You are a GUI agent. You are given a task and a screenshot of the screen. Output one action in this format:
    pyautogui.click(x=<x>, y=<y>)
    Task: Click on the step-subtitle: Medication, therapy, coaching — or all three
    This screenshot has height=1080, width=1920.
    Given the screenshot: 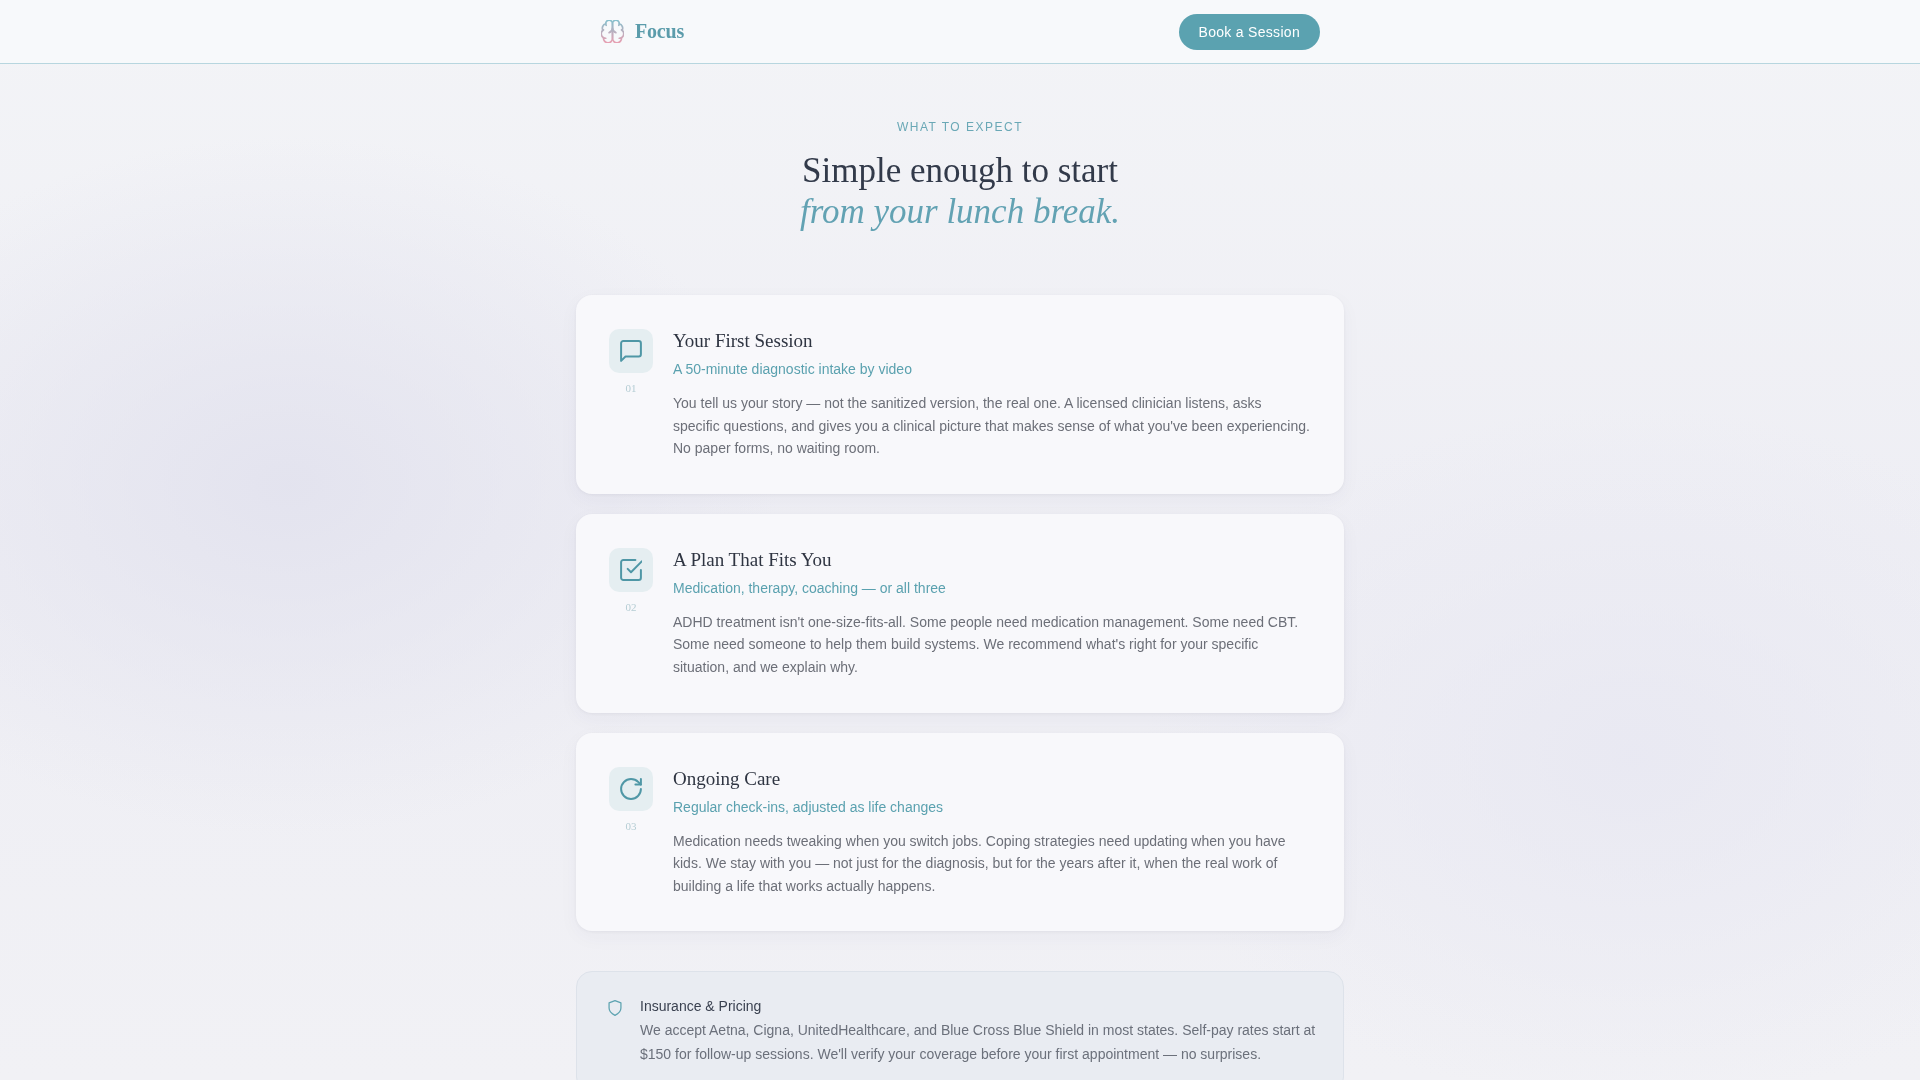 What is the action you would take?
    pyautogui.click(x=809, y=588)
    